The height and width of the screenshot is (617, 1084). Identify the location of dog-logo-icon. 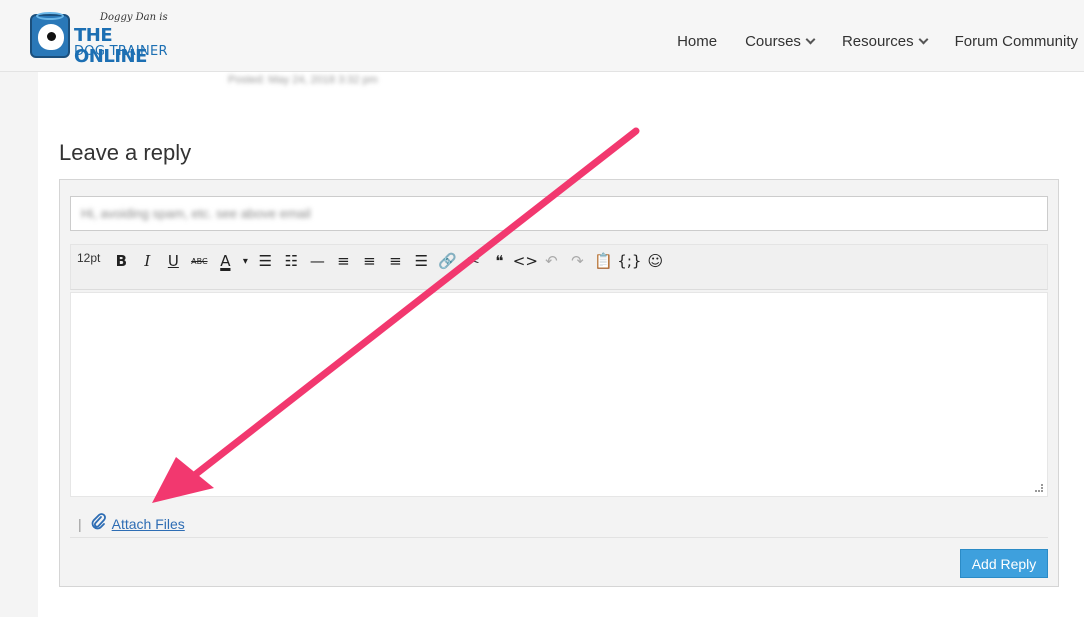
(50, 35).